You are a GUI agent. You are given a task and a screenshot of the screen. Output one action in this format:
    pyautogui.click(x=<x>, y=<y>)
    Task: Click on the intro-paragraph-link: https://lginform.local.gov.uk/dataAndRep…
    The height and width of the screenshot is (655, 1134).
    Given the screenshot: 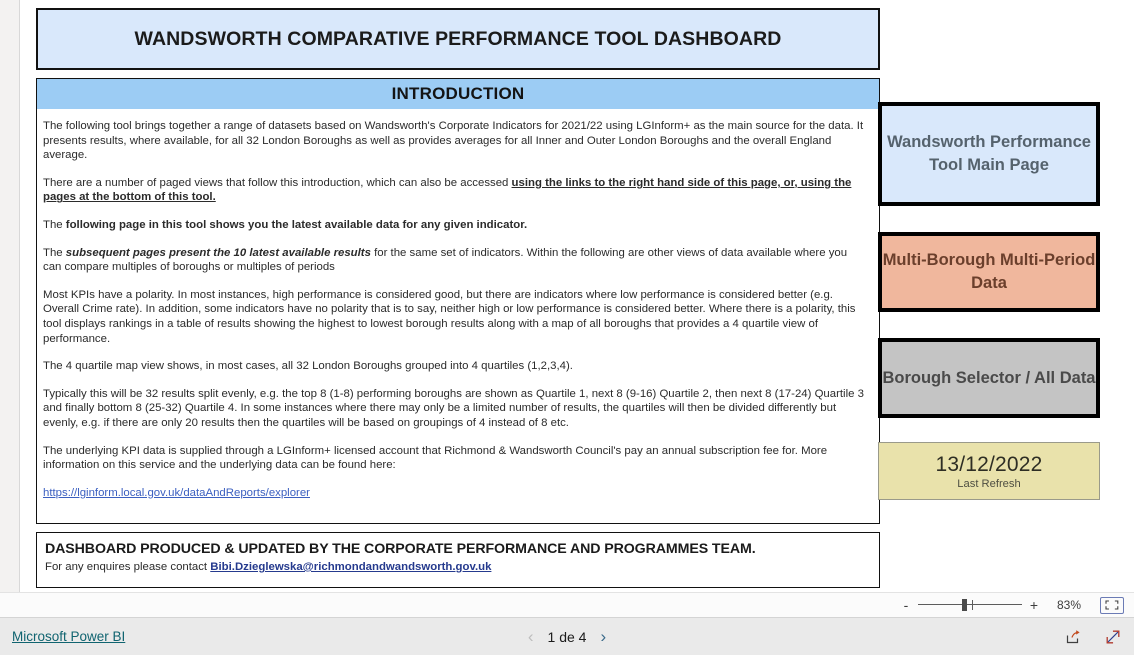 What is the action you would take?
    pyautogui.click(x=455, y=493)
    